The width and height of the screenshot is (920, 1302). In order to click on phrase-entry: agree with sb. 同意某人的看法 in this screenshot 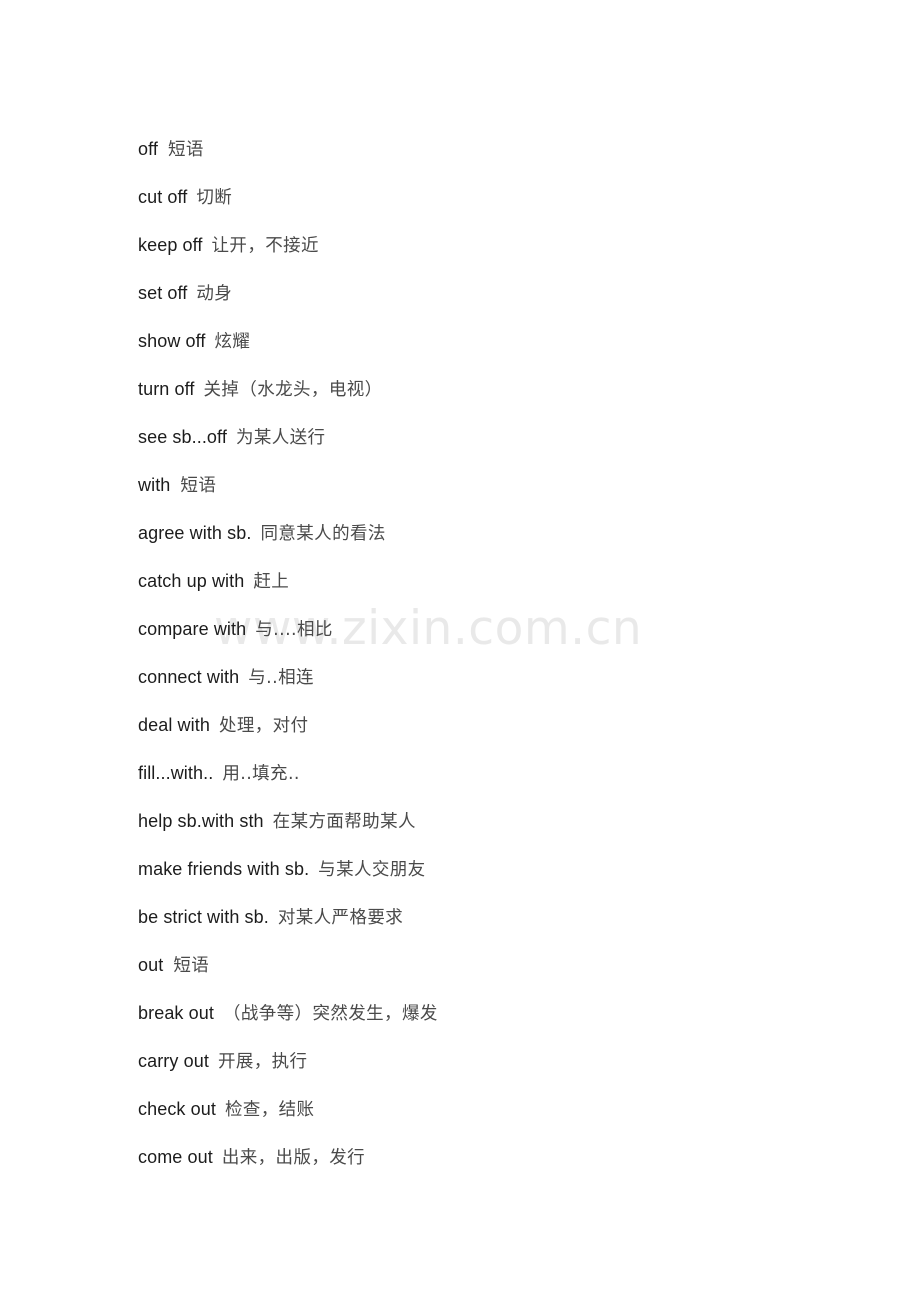, I will do `click(529, 533)`.